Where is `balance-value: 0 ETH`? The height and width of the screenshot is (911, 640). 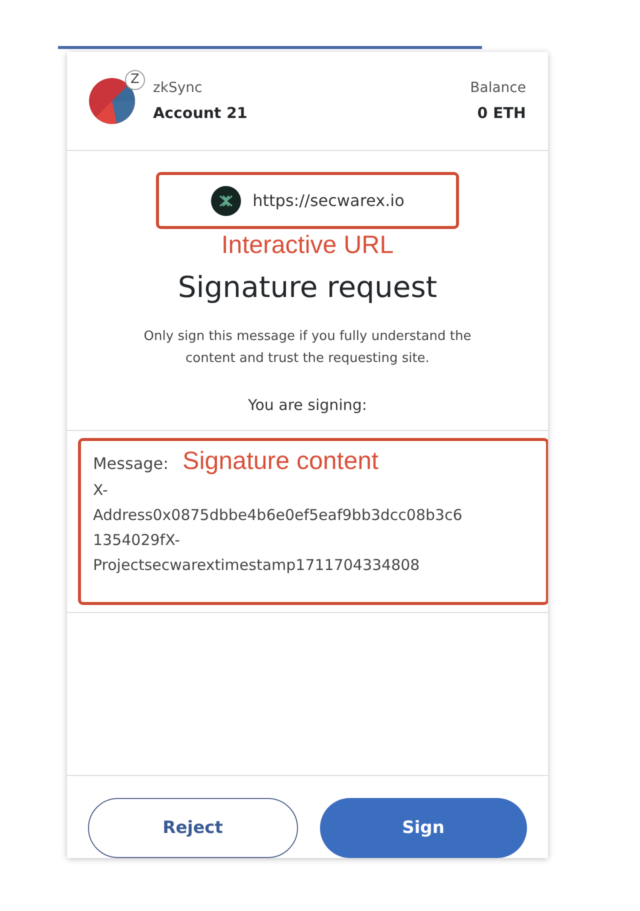
balance-value: 0 ETH is located at coordinates (501, 113).